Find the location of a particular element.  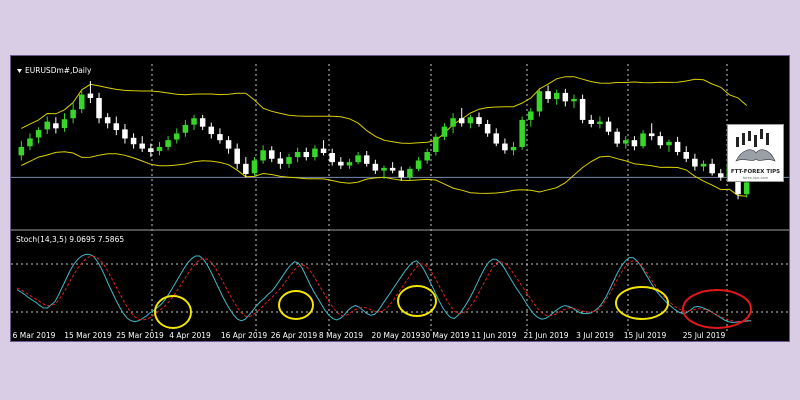

x-tick-label: 20 May 2019 is located at coordinates (396, 335).